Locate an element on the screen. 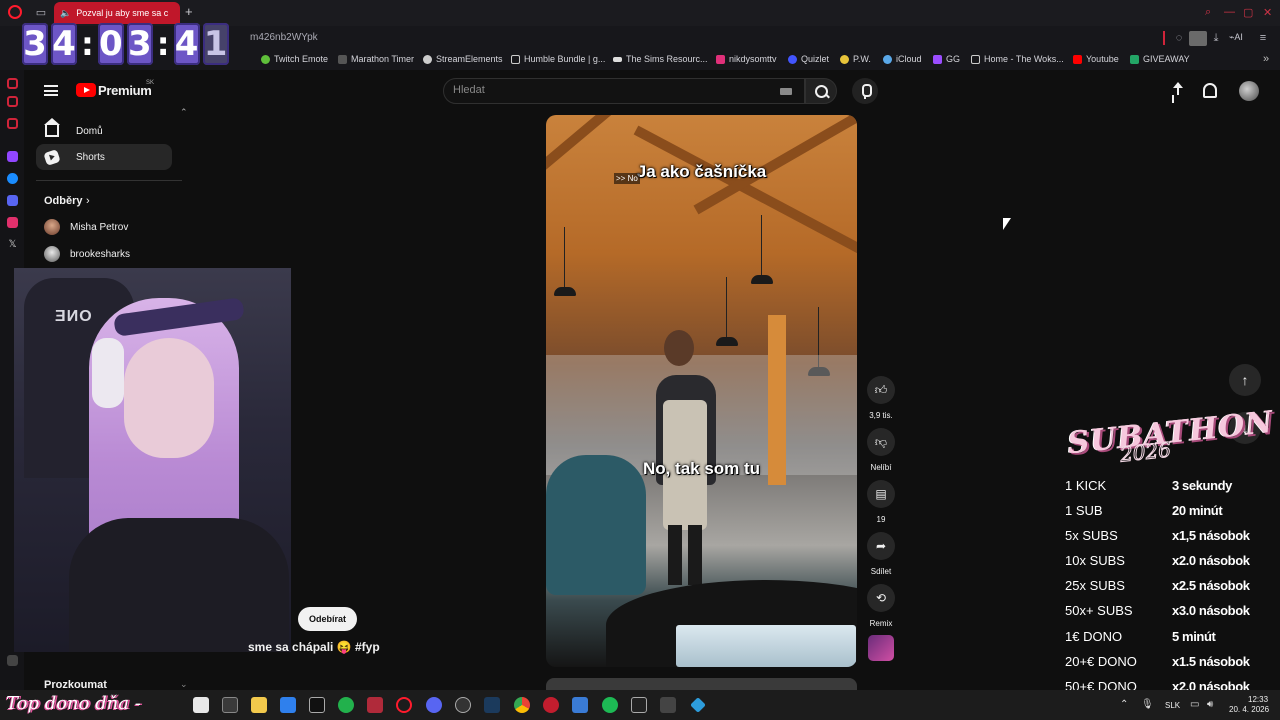 Image resolution: width=1280 pixels, height=720 pixels. opera-logo-icon is located at coordinates (15, 12).